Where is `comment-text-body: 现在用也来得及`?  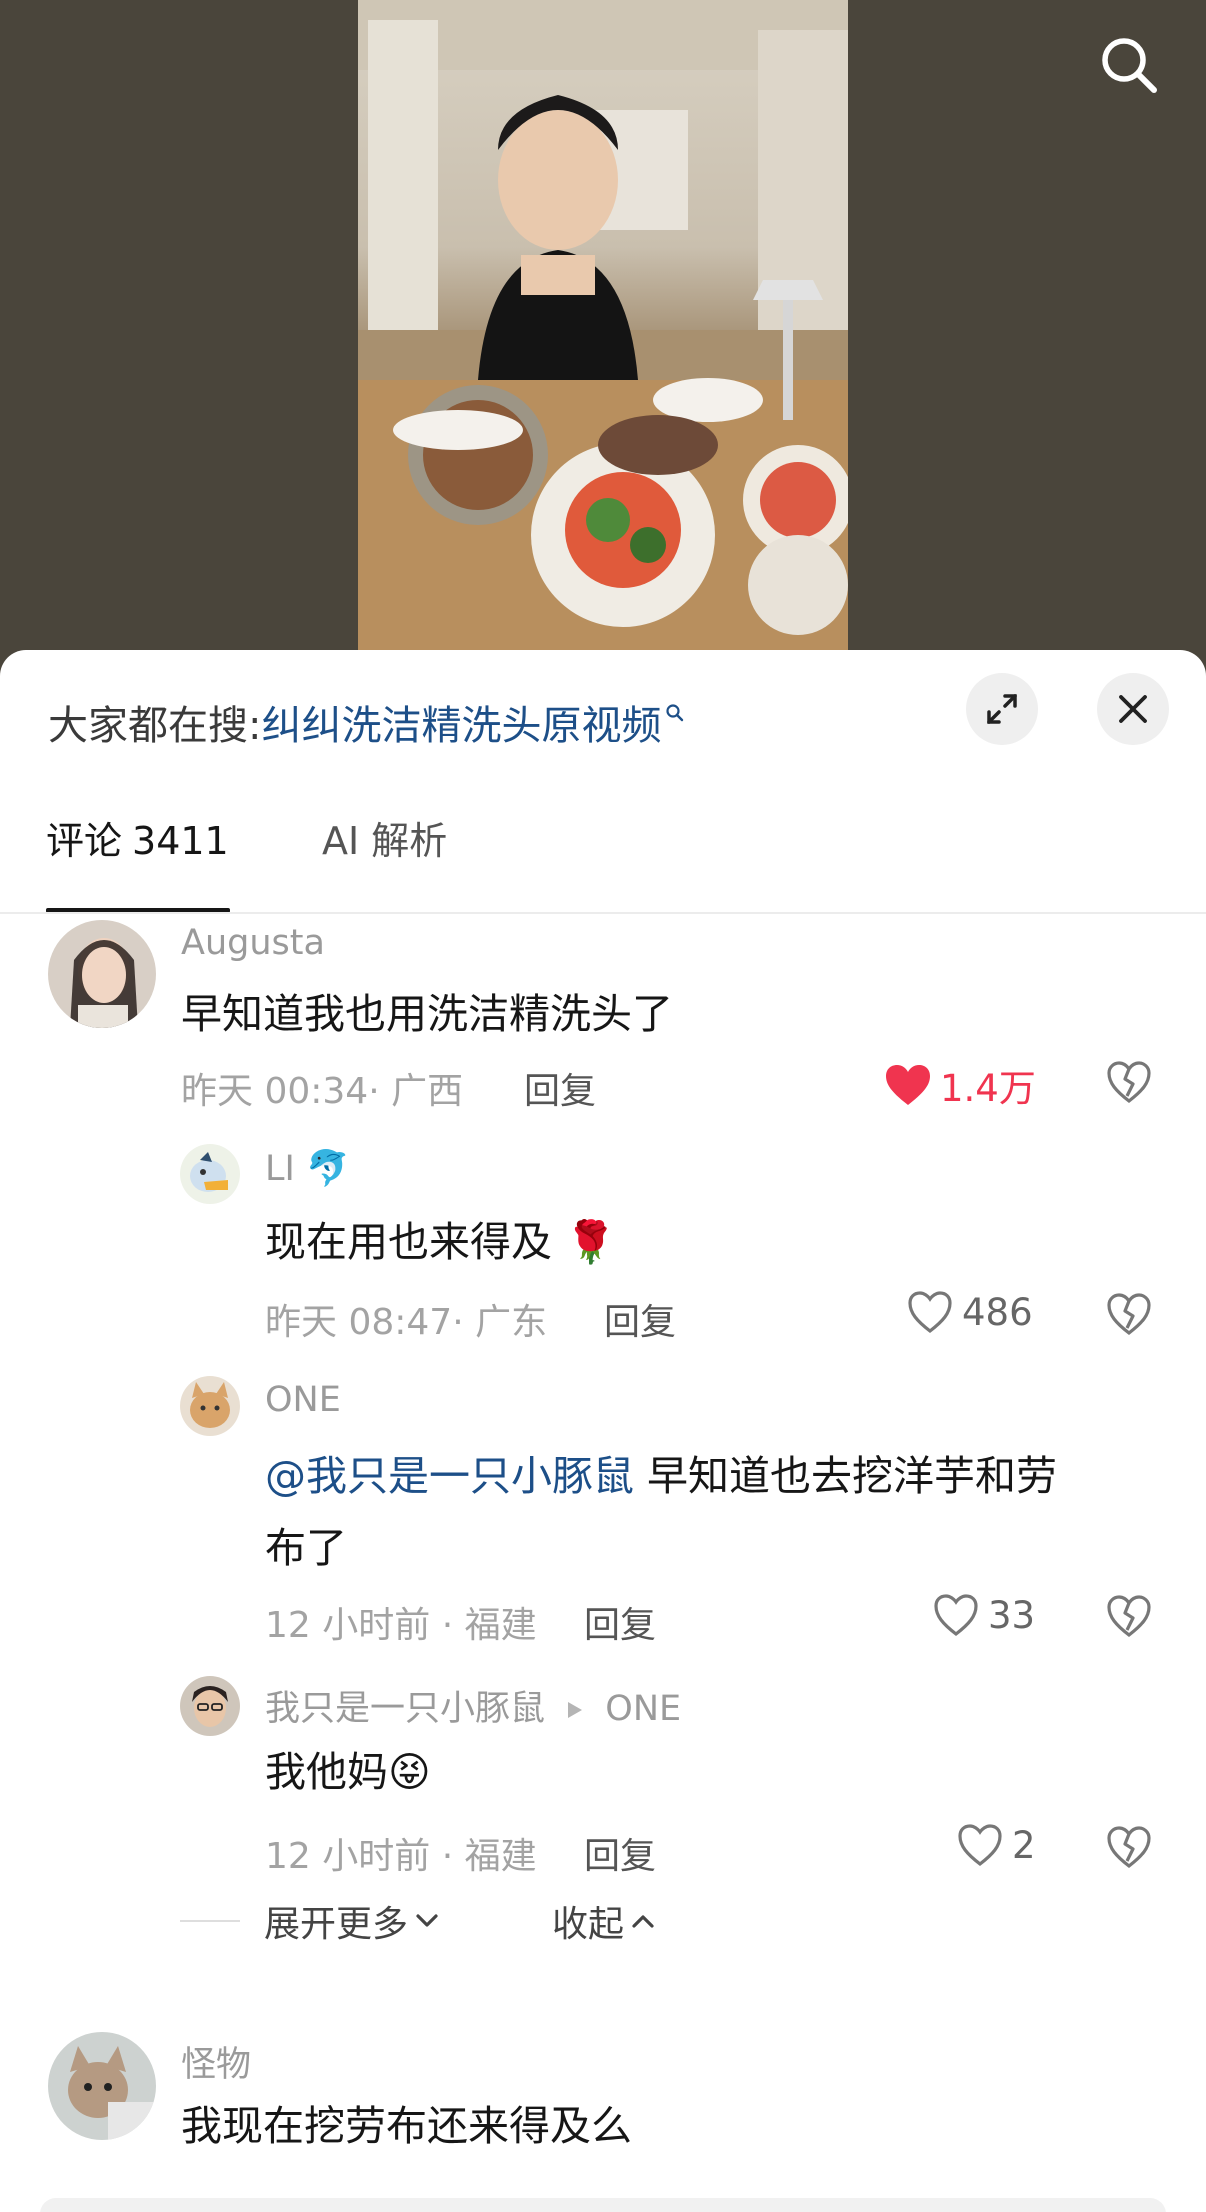
comment-text-body: 现在用也来得及 is located at coordinates (408, 1242).